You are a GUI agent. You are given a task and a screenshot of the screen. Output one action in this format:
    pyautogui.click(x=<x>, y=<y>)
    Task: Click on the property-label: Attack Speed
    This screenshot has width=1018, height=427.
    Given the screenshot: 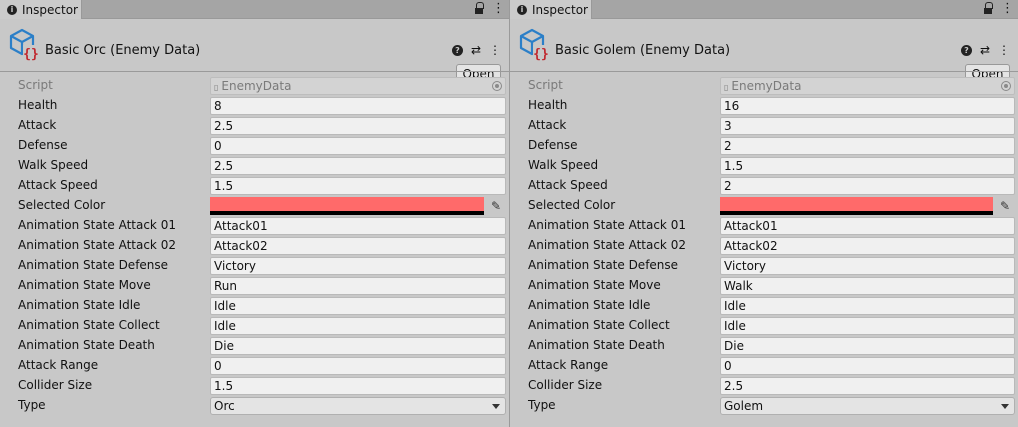 What is the action you would take?
    pyautogui.click(x=58, y=185)
    